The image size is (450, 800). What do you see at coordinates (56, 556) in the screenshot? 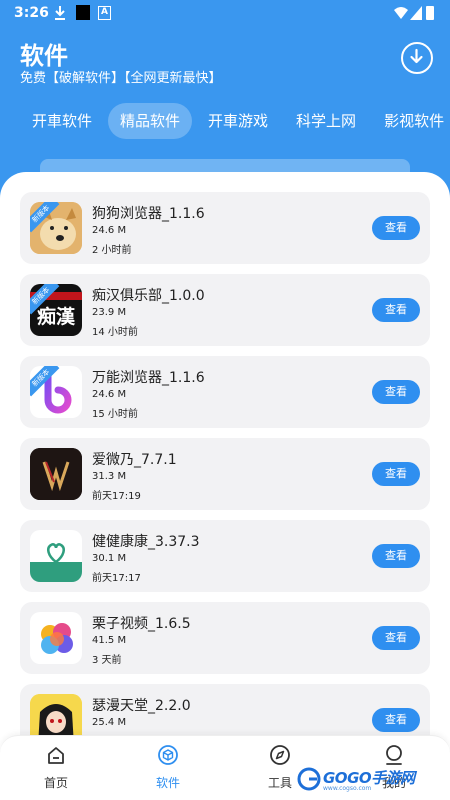
I see `heart-icon` at bounding box center [56, 556].